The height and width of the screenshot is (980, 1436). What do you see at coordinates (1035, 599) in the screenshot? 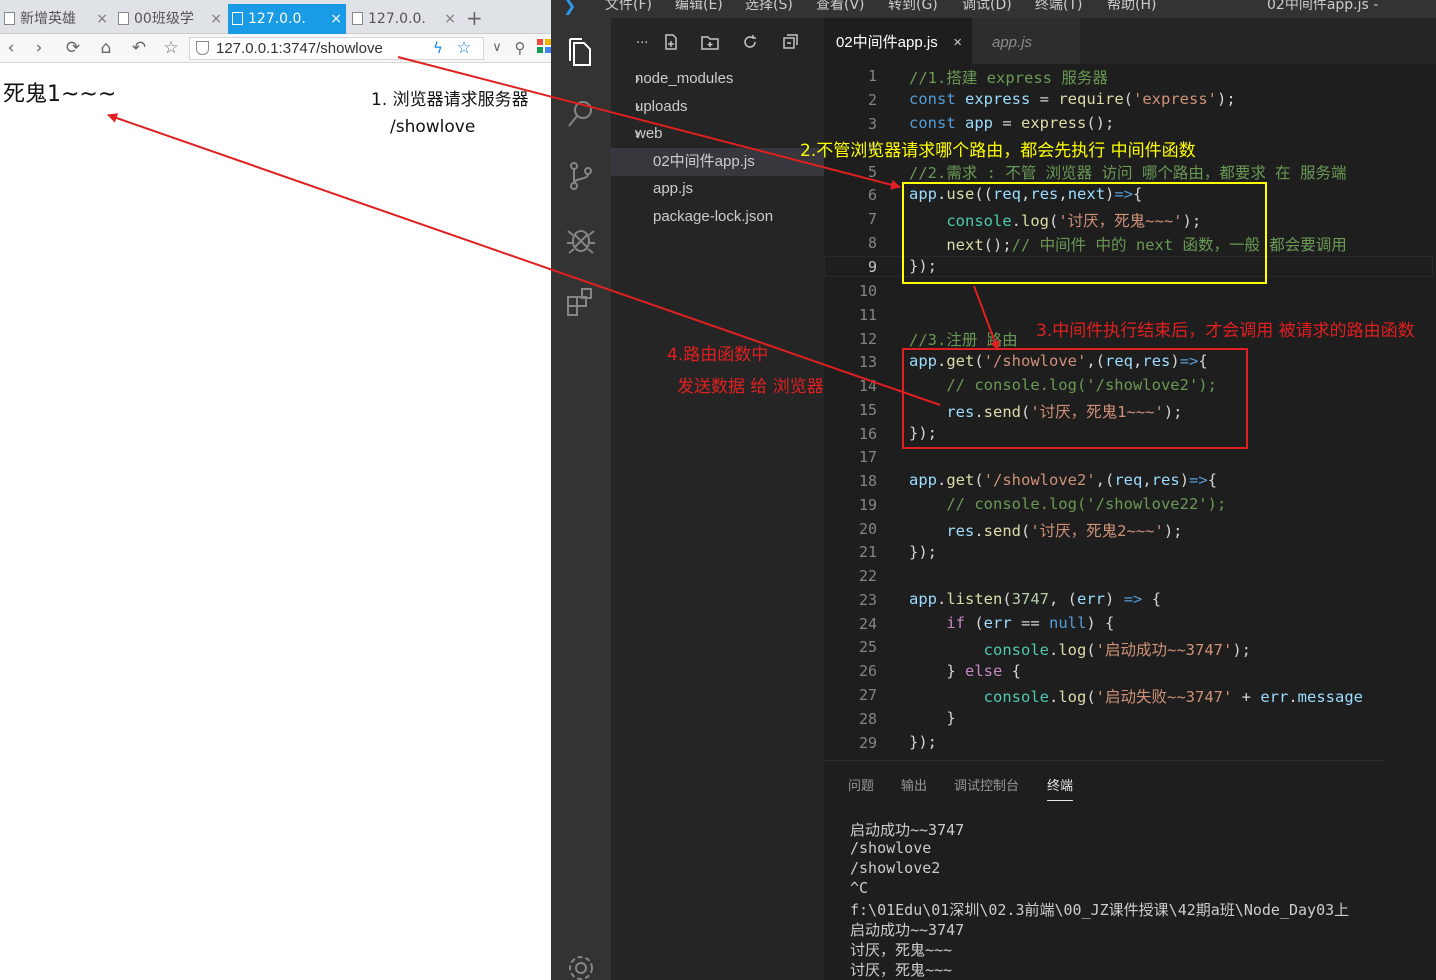
I see `code-line: app.listen(3747, (err) => {` at bounding box center [1035, 599].